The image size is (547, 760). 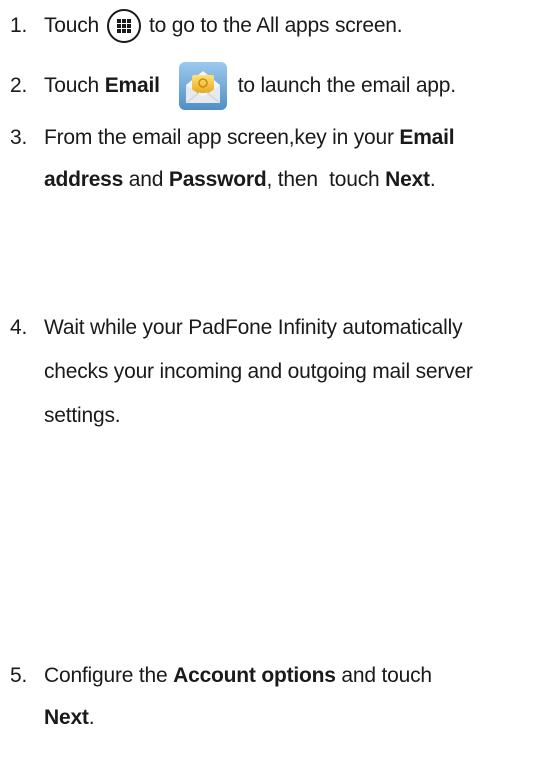 I want to click on step-text-post: to launch the email app., so click(x=346, y=85).